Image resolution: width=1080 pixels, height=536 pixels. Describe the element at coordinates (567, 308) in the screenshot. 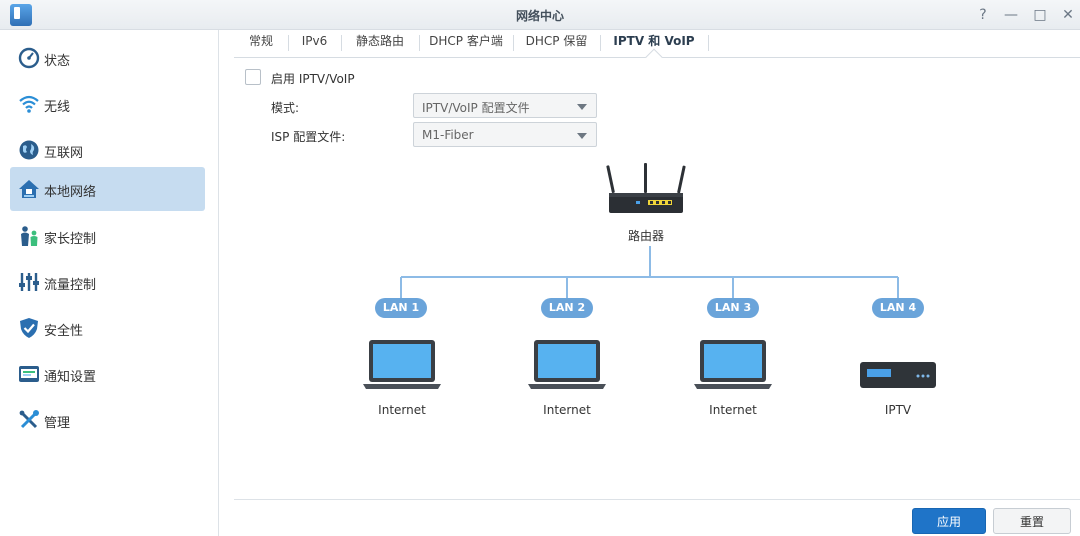

I see `lan-2-badge: LAN 2` at that location.